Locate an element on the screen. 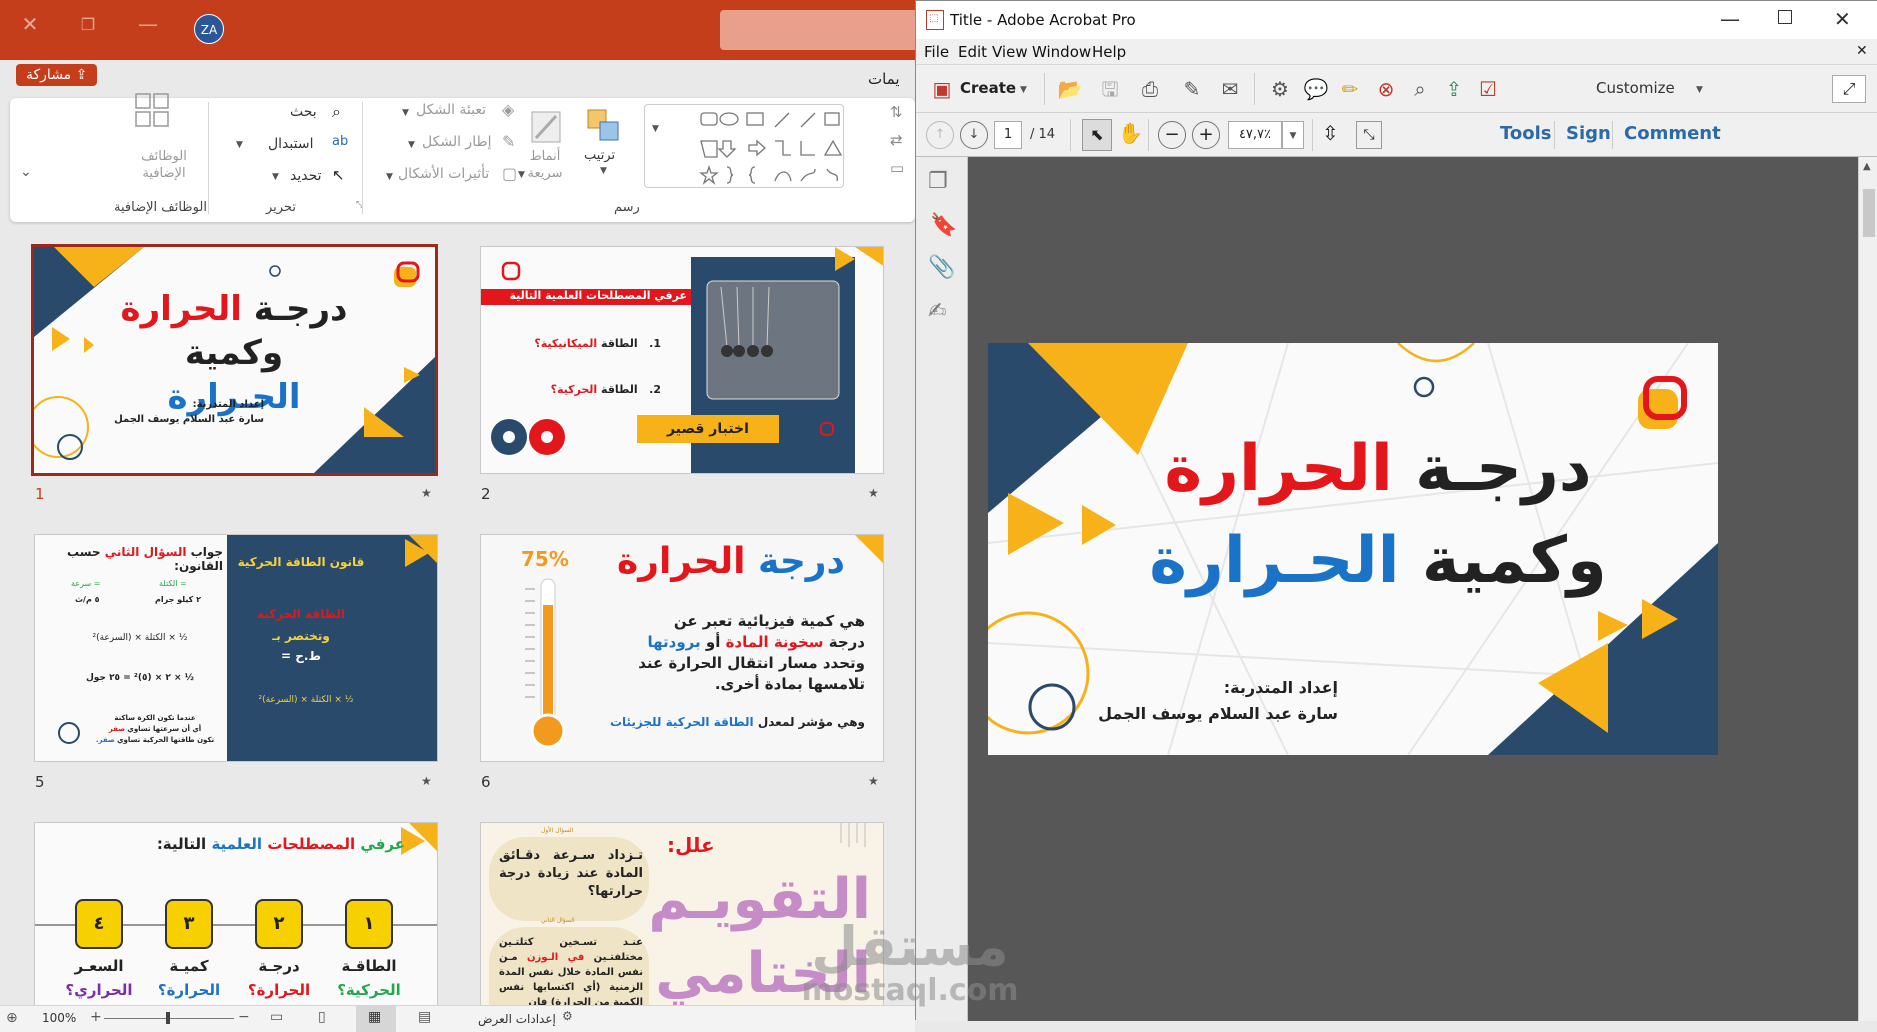 This screenshot has height=1032, width=1877. next-page-icon: ↓ is located at coordinates (974, 135).